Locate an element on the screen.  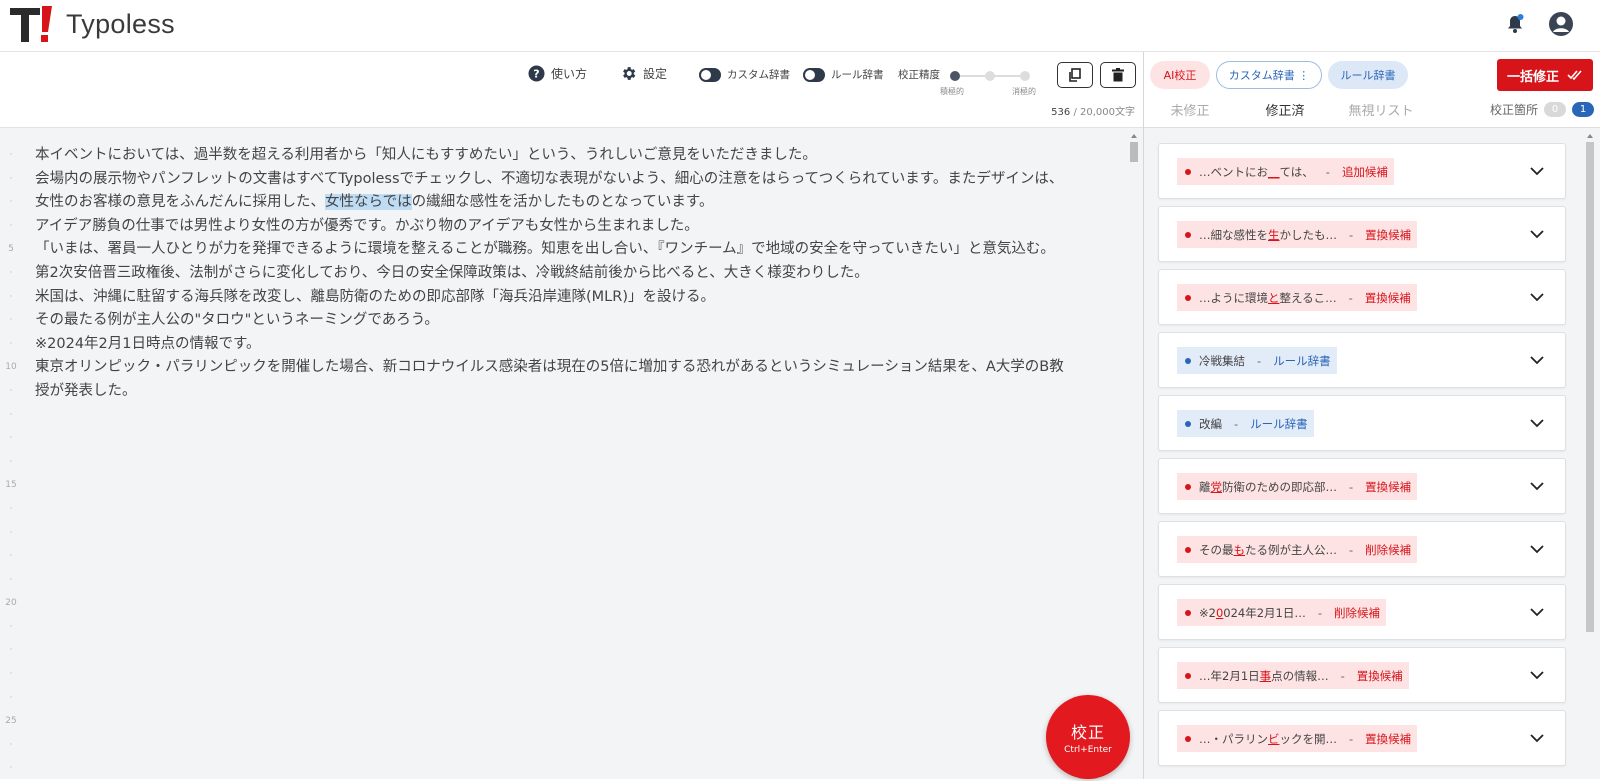
custom-dict-filter: カスタム辞書 ⋮ is located at coordinates (1269, 75).